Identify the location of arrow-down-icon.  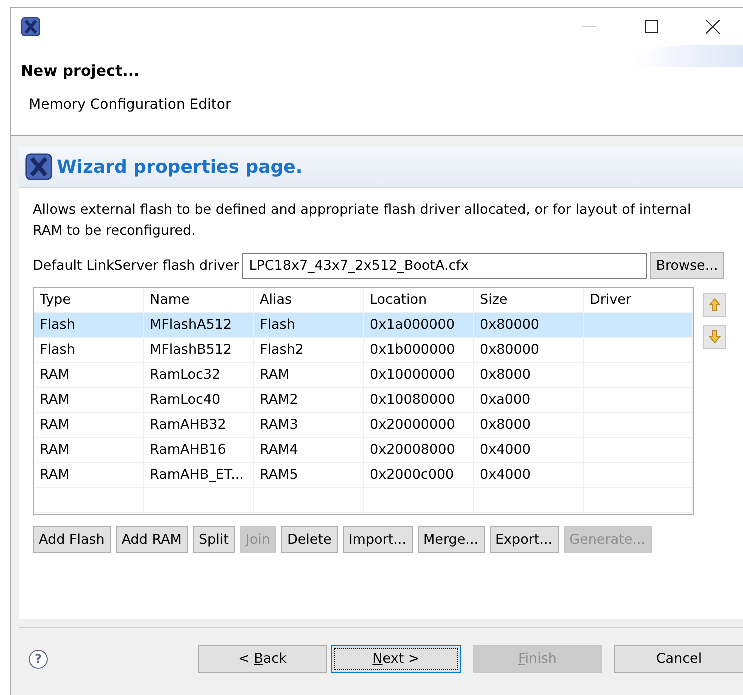
(714, 337).